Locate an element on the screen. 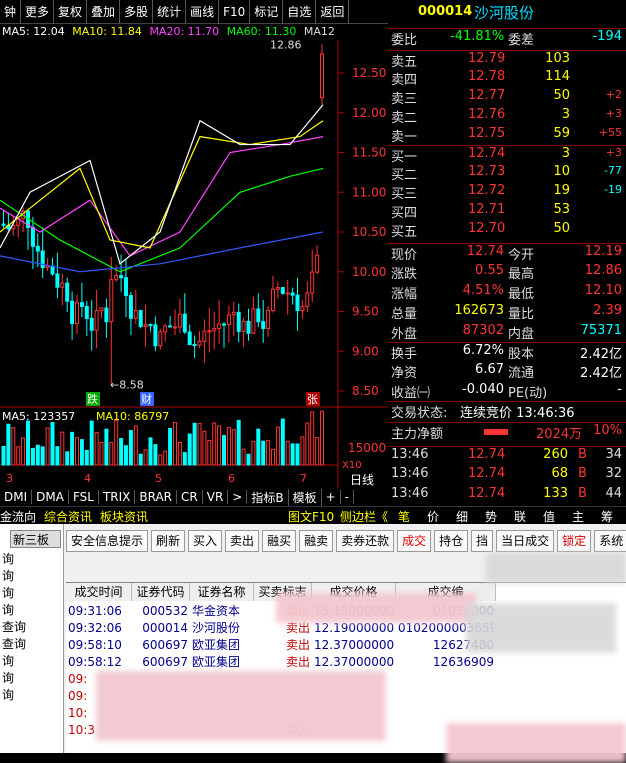  trade-button: 锁定 is located at coordinates (574, 541).